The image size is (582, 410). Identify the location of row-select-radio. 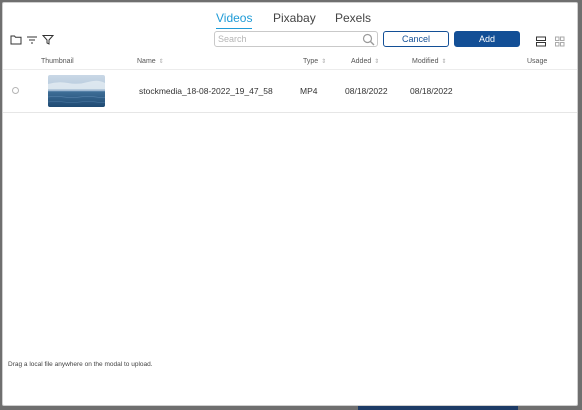
(15, 90).